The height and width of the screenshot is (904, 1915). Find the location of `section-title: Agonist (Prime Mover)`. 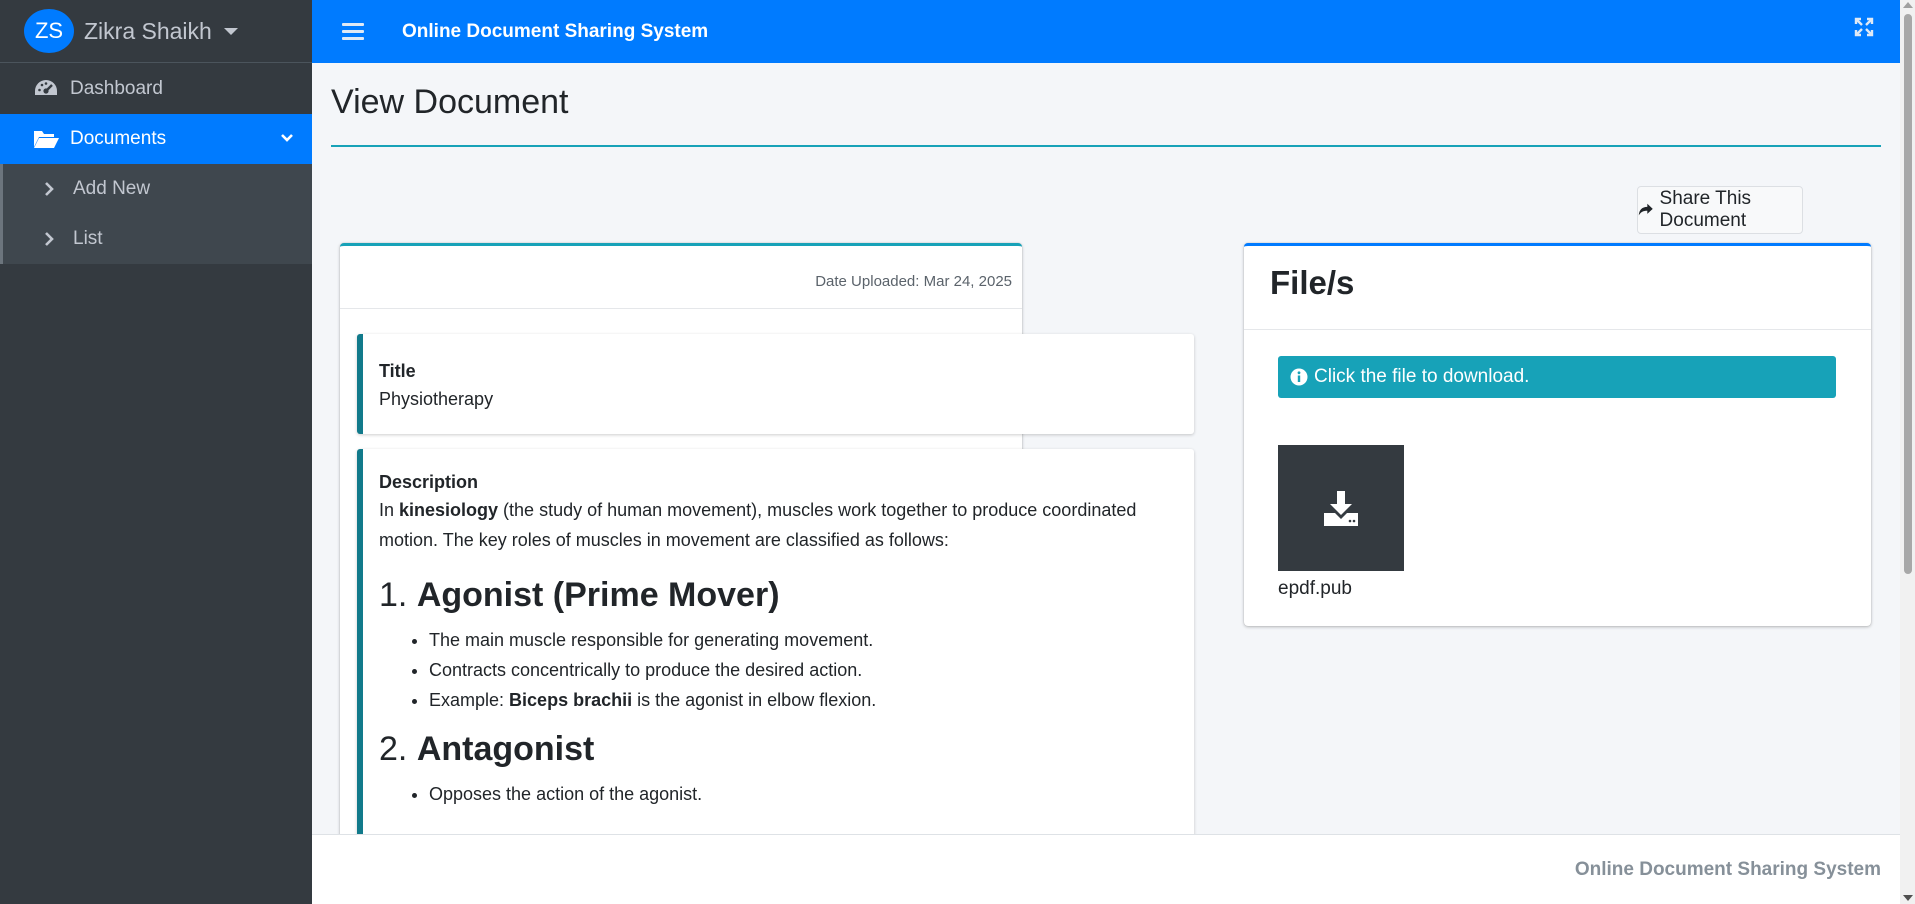

section-title: Agonist (Prime Mover) is located at coordinates (598, 595).